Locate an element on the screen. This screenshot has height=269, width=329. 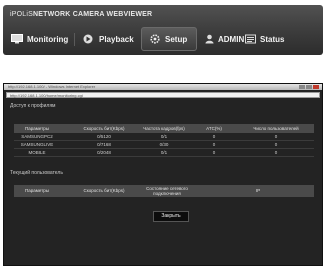
close-icon is located at coordinates (316, 87).